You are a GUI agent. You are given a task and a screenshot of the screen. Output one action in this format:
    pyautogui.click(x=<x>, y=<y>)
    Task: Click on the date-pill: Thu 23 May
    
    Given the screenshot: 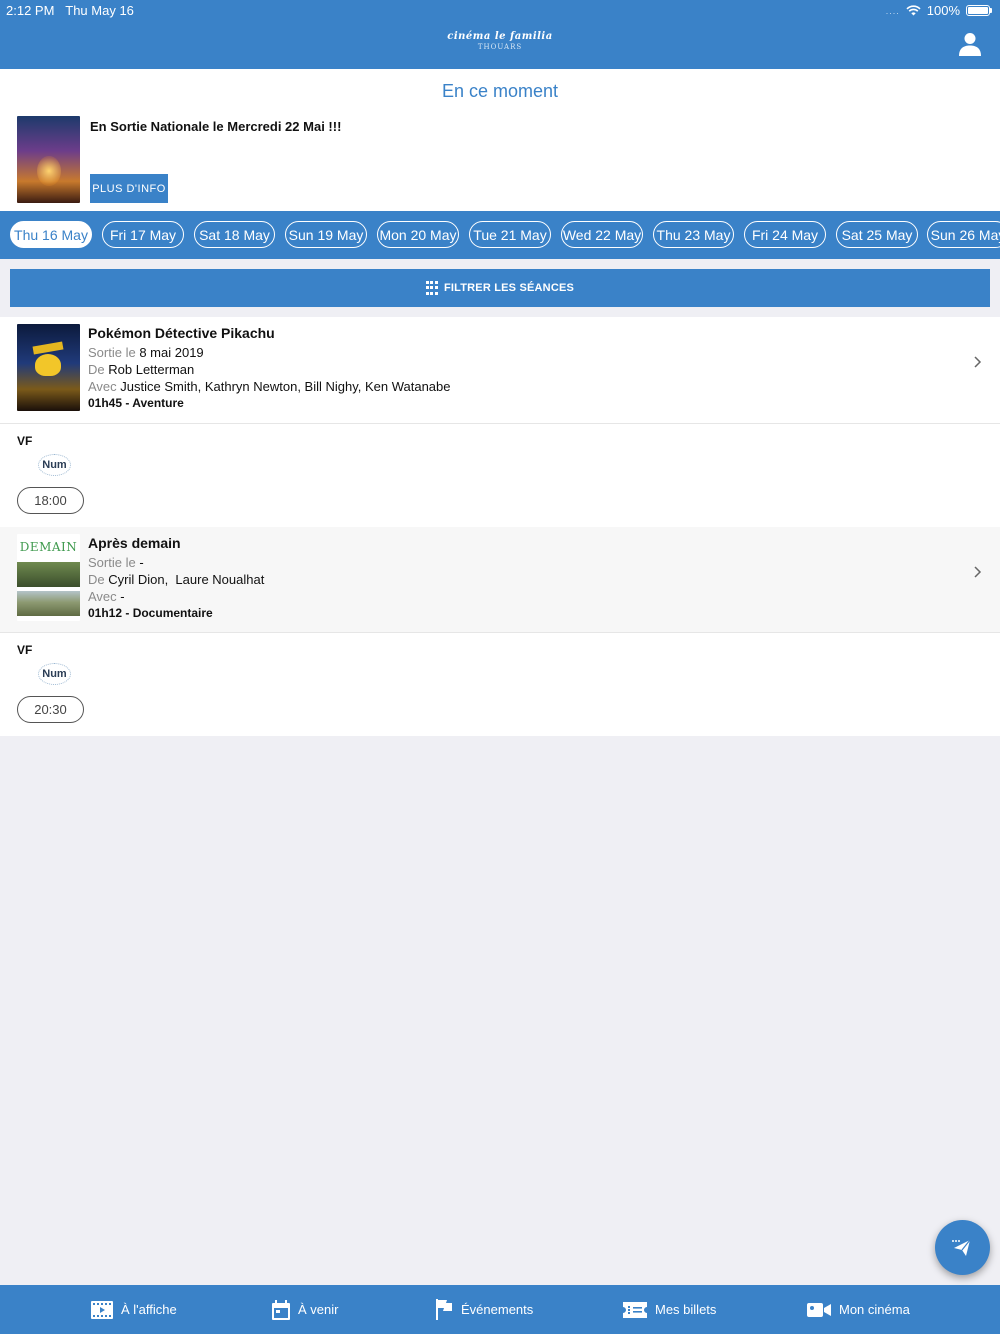 What is the action you would take?
    pyautogui.click(x=693, y=234)
    